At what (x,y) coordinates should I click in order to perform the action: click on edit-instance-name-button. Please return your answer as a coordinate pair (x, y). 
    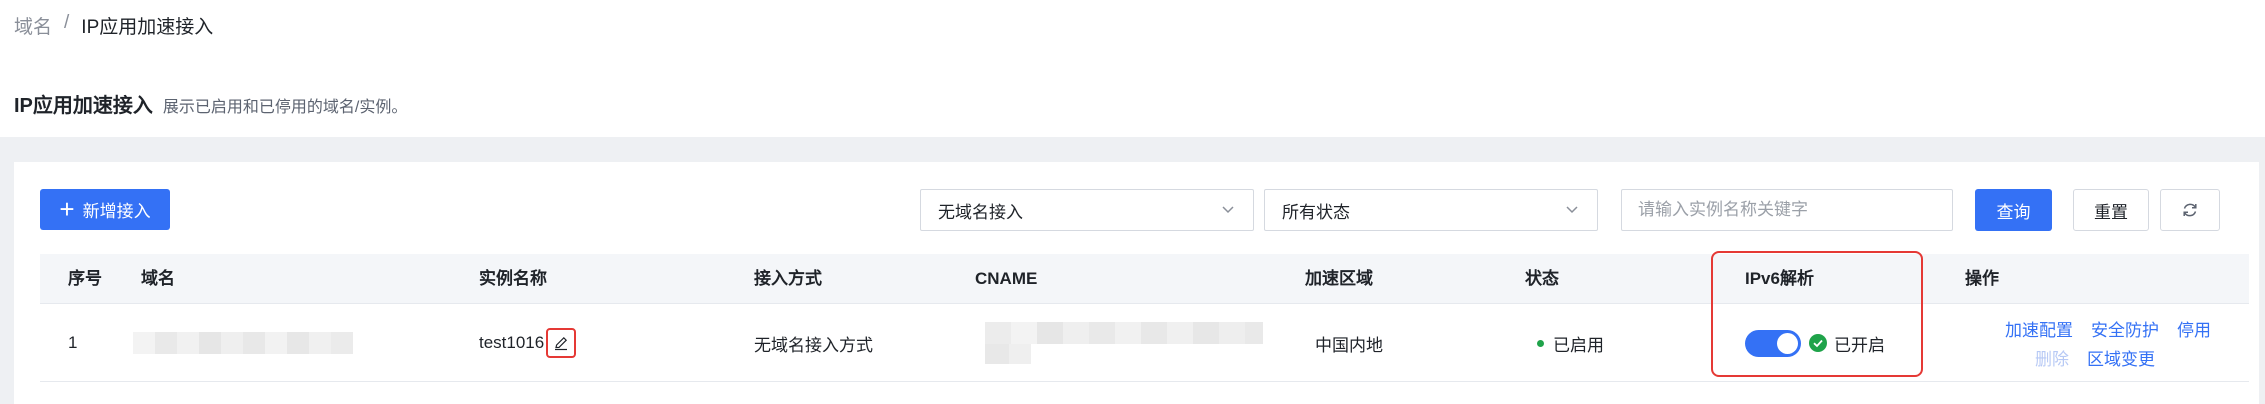
    Looking at the image, I should click on (561, 343).